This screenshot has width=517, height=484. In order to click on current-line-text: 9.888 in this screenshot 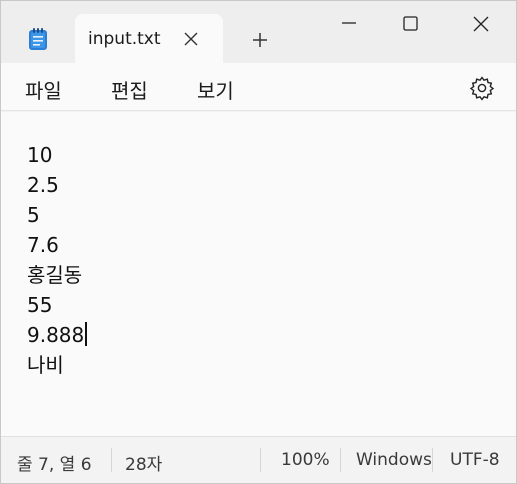, I will do `click(56, 335)`.